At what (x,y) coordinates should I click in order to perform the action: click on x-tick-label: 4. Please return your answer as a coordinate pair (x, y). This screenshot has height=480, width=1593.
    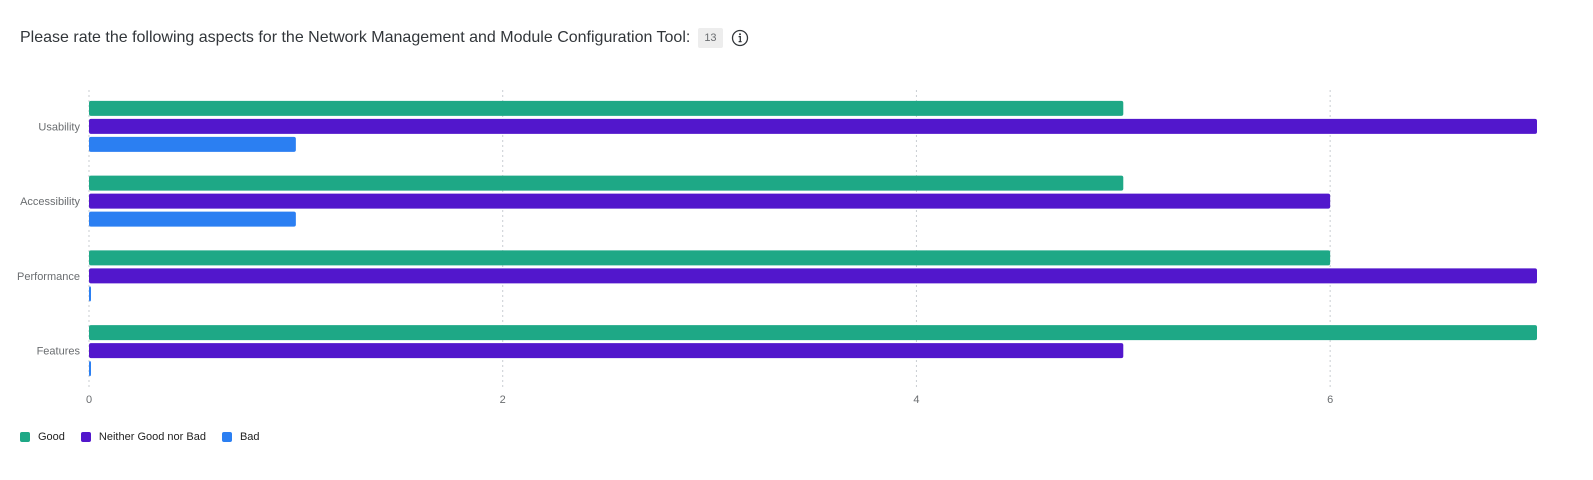
    Looking at the image, I should click on (916, 400).